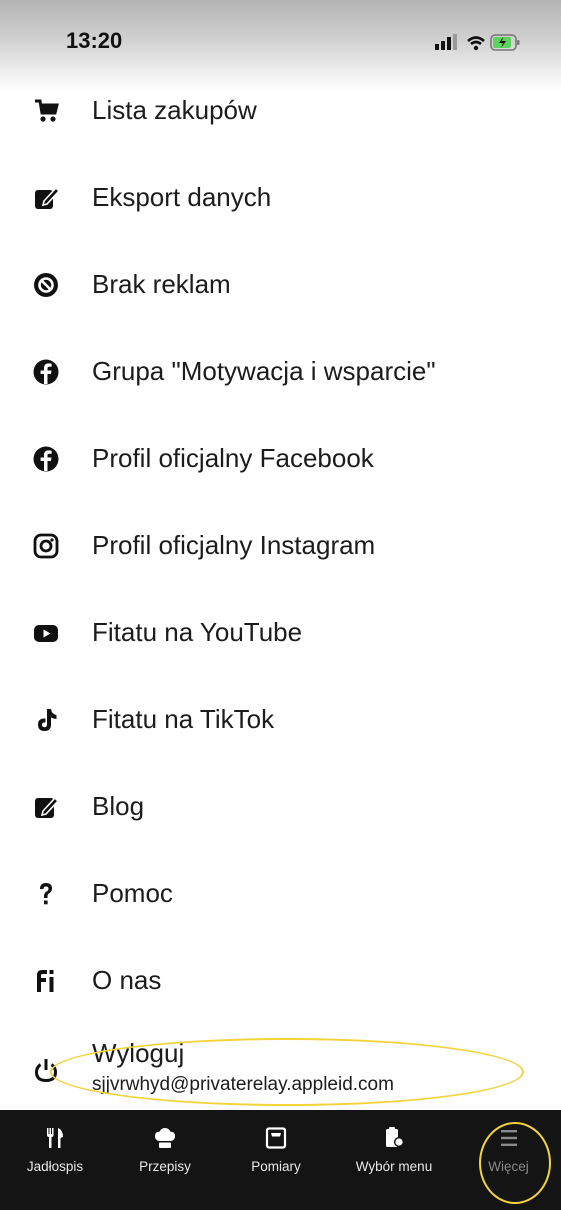 The height and width of the screenshot is (1210, 561). I want to click on fork-knife-icon, so click(55, 1138).